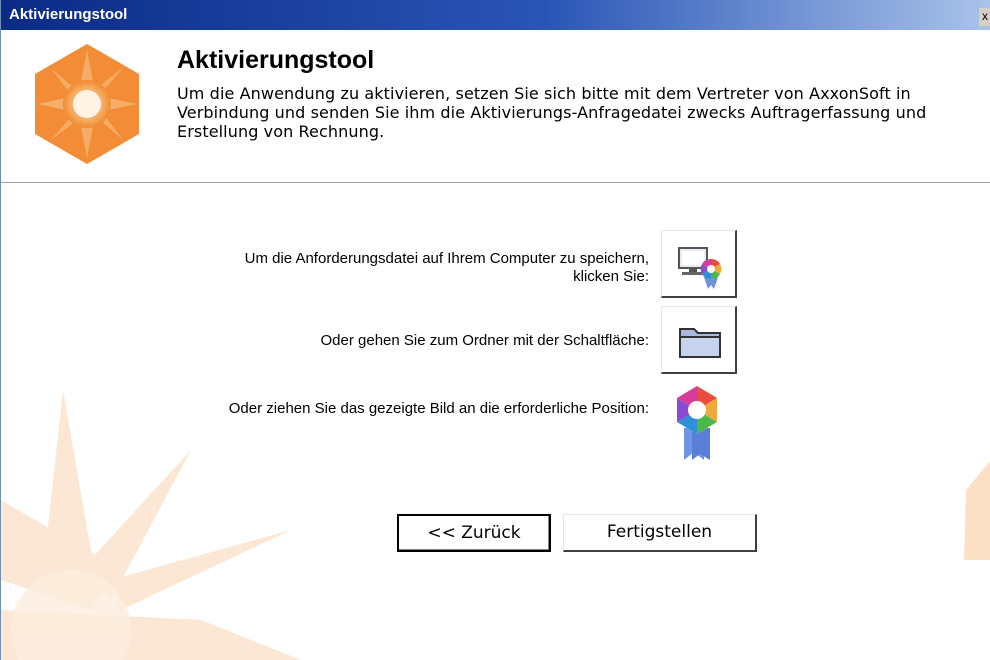  What do you see at coordinates (700, 343) in the screenshot?
I see `folder-icon` at bounding box center [700, 343].